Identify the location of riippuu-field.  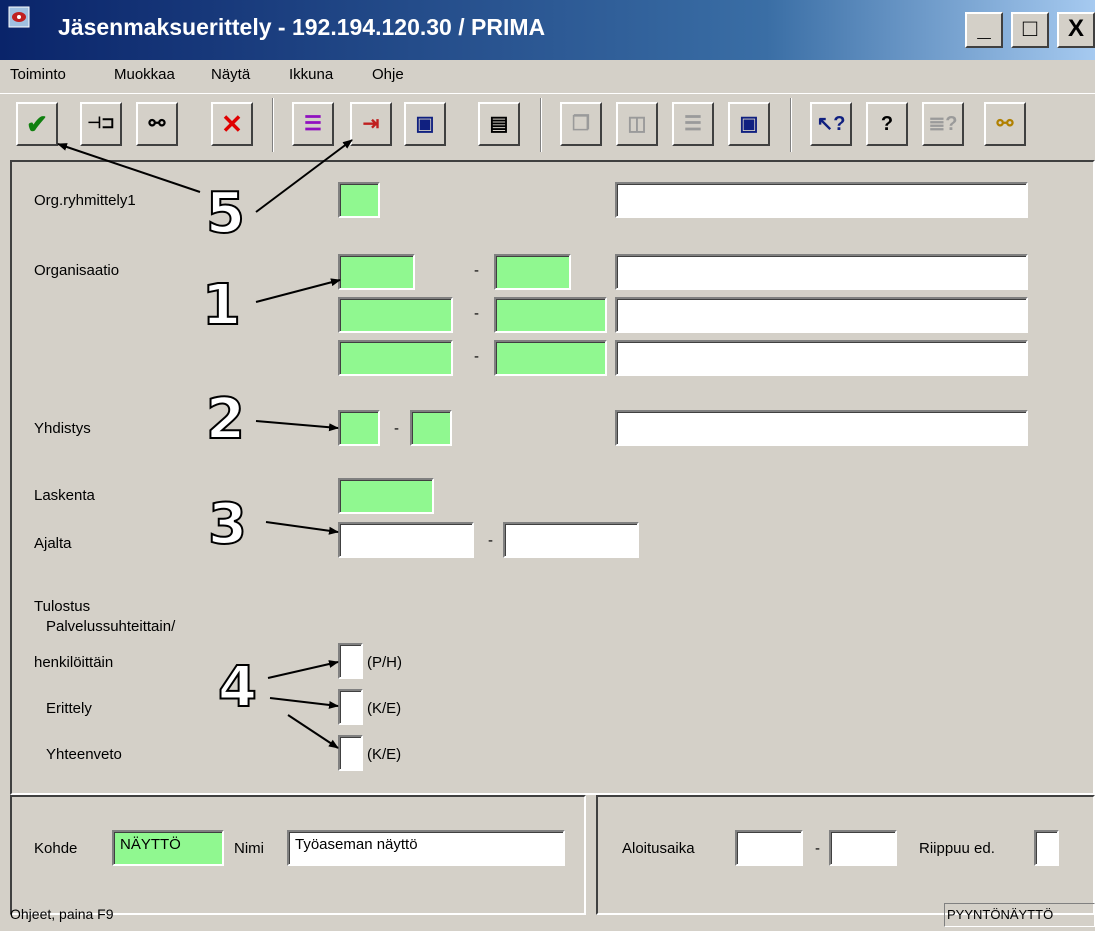
(1046, 848).